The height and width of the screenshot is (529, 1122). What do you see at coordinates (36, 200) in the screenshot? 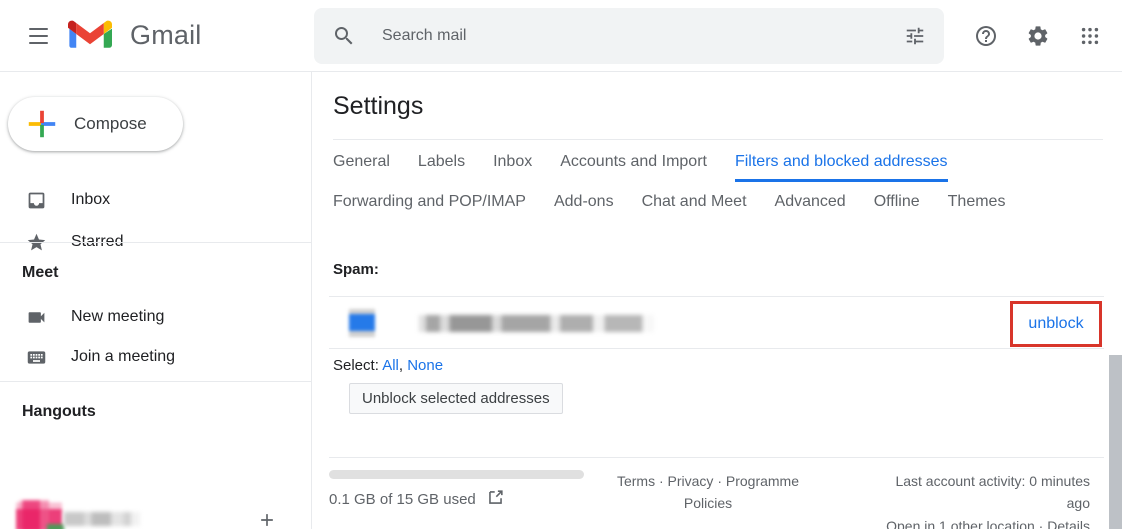
I see `inbox-icon` at bounding box center [36, 200].